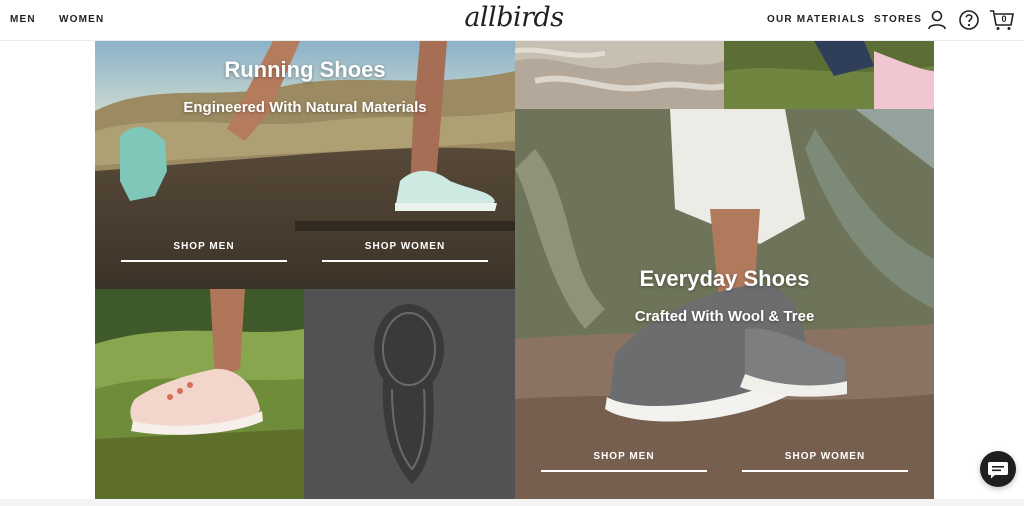 Image resolution: width=1024 pixels, height=506 pixels. Describe the element at coordinates (23, 19) in the screenshot. I see `nav-men: MEN` at that location.